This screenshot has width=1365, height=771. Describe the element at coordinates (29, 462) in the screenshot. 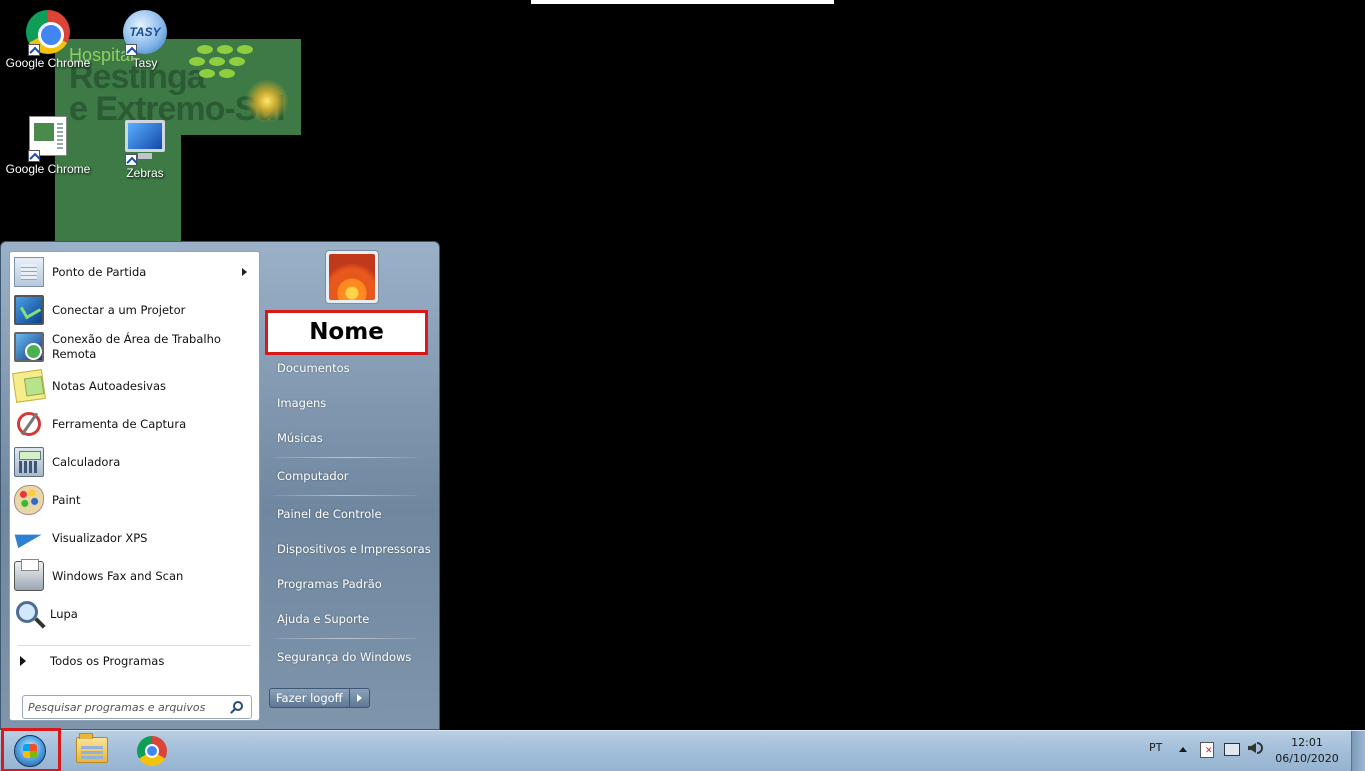

I see `calculator-icon` at that location.